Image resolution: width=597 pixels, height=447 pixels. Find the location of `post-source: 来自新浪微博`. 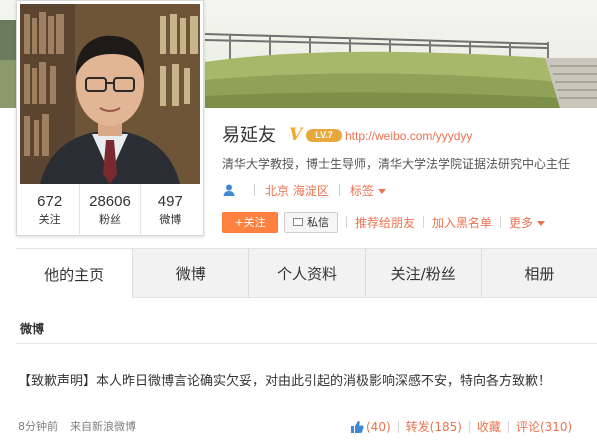

post-source: 来自新浪微博 is located at coordinates (103, 427).